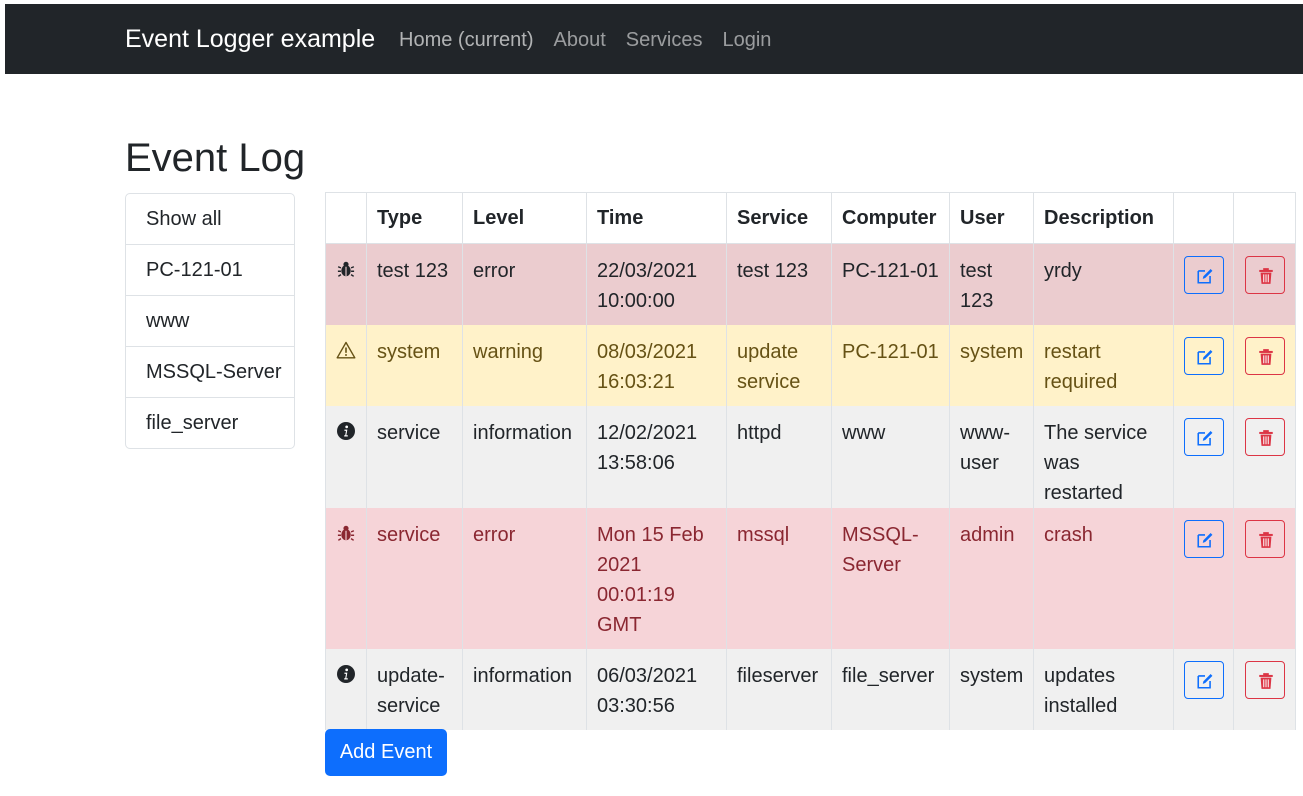  Describe the element at coordinates (1103, 689) in the screenshot. I see `cell-description: updates installed` at that location.